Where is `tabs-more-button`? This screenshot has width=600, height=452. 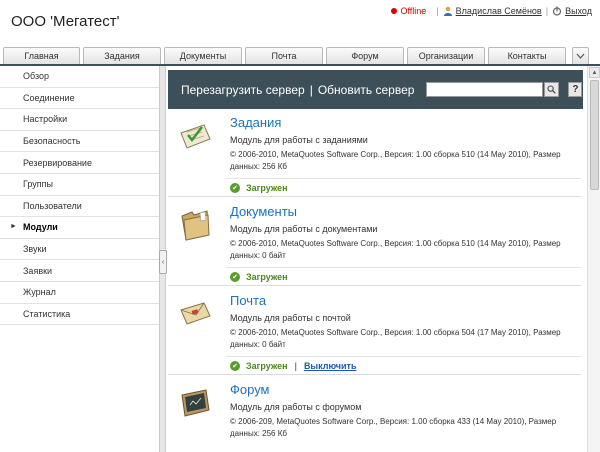 tabs-more-button is located at coordinates (580, 55).